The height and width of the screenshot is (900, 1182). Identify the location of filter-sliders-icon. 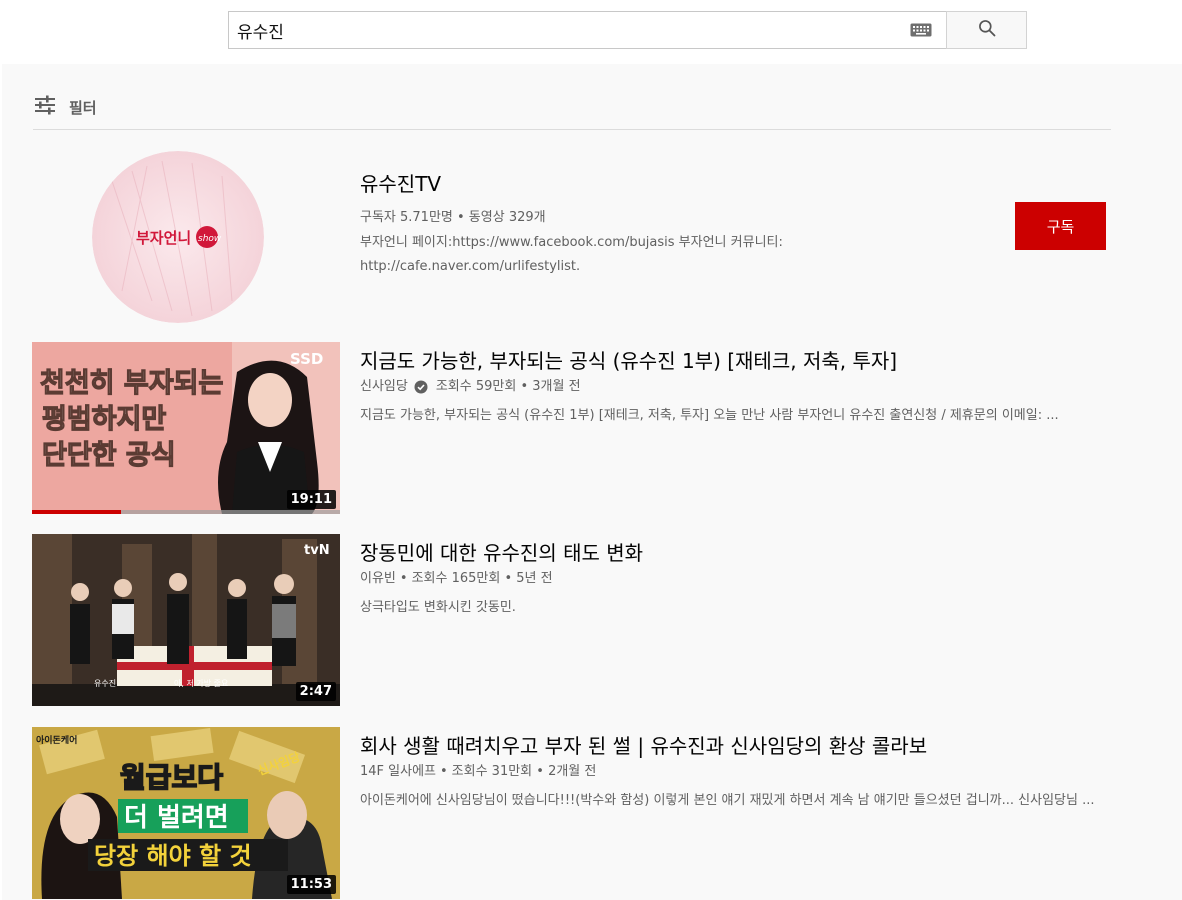
(45, 107).